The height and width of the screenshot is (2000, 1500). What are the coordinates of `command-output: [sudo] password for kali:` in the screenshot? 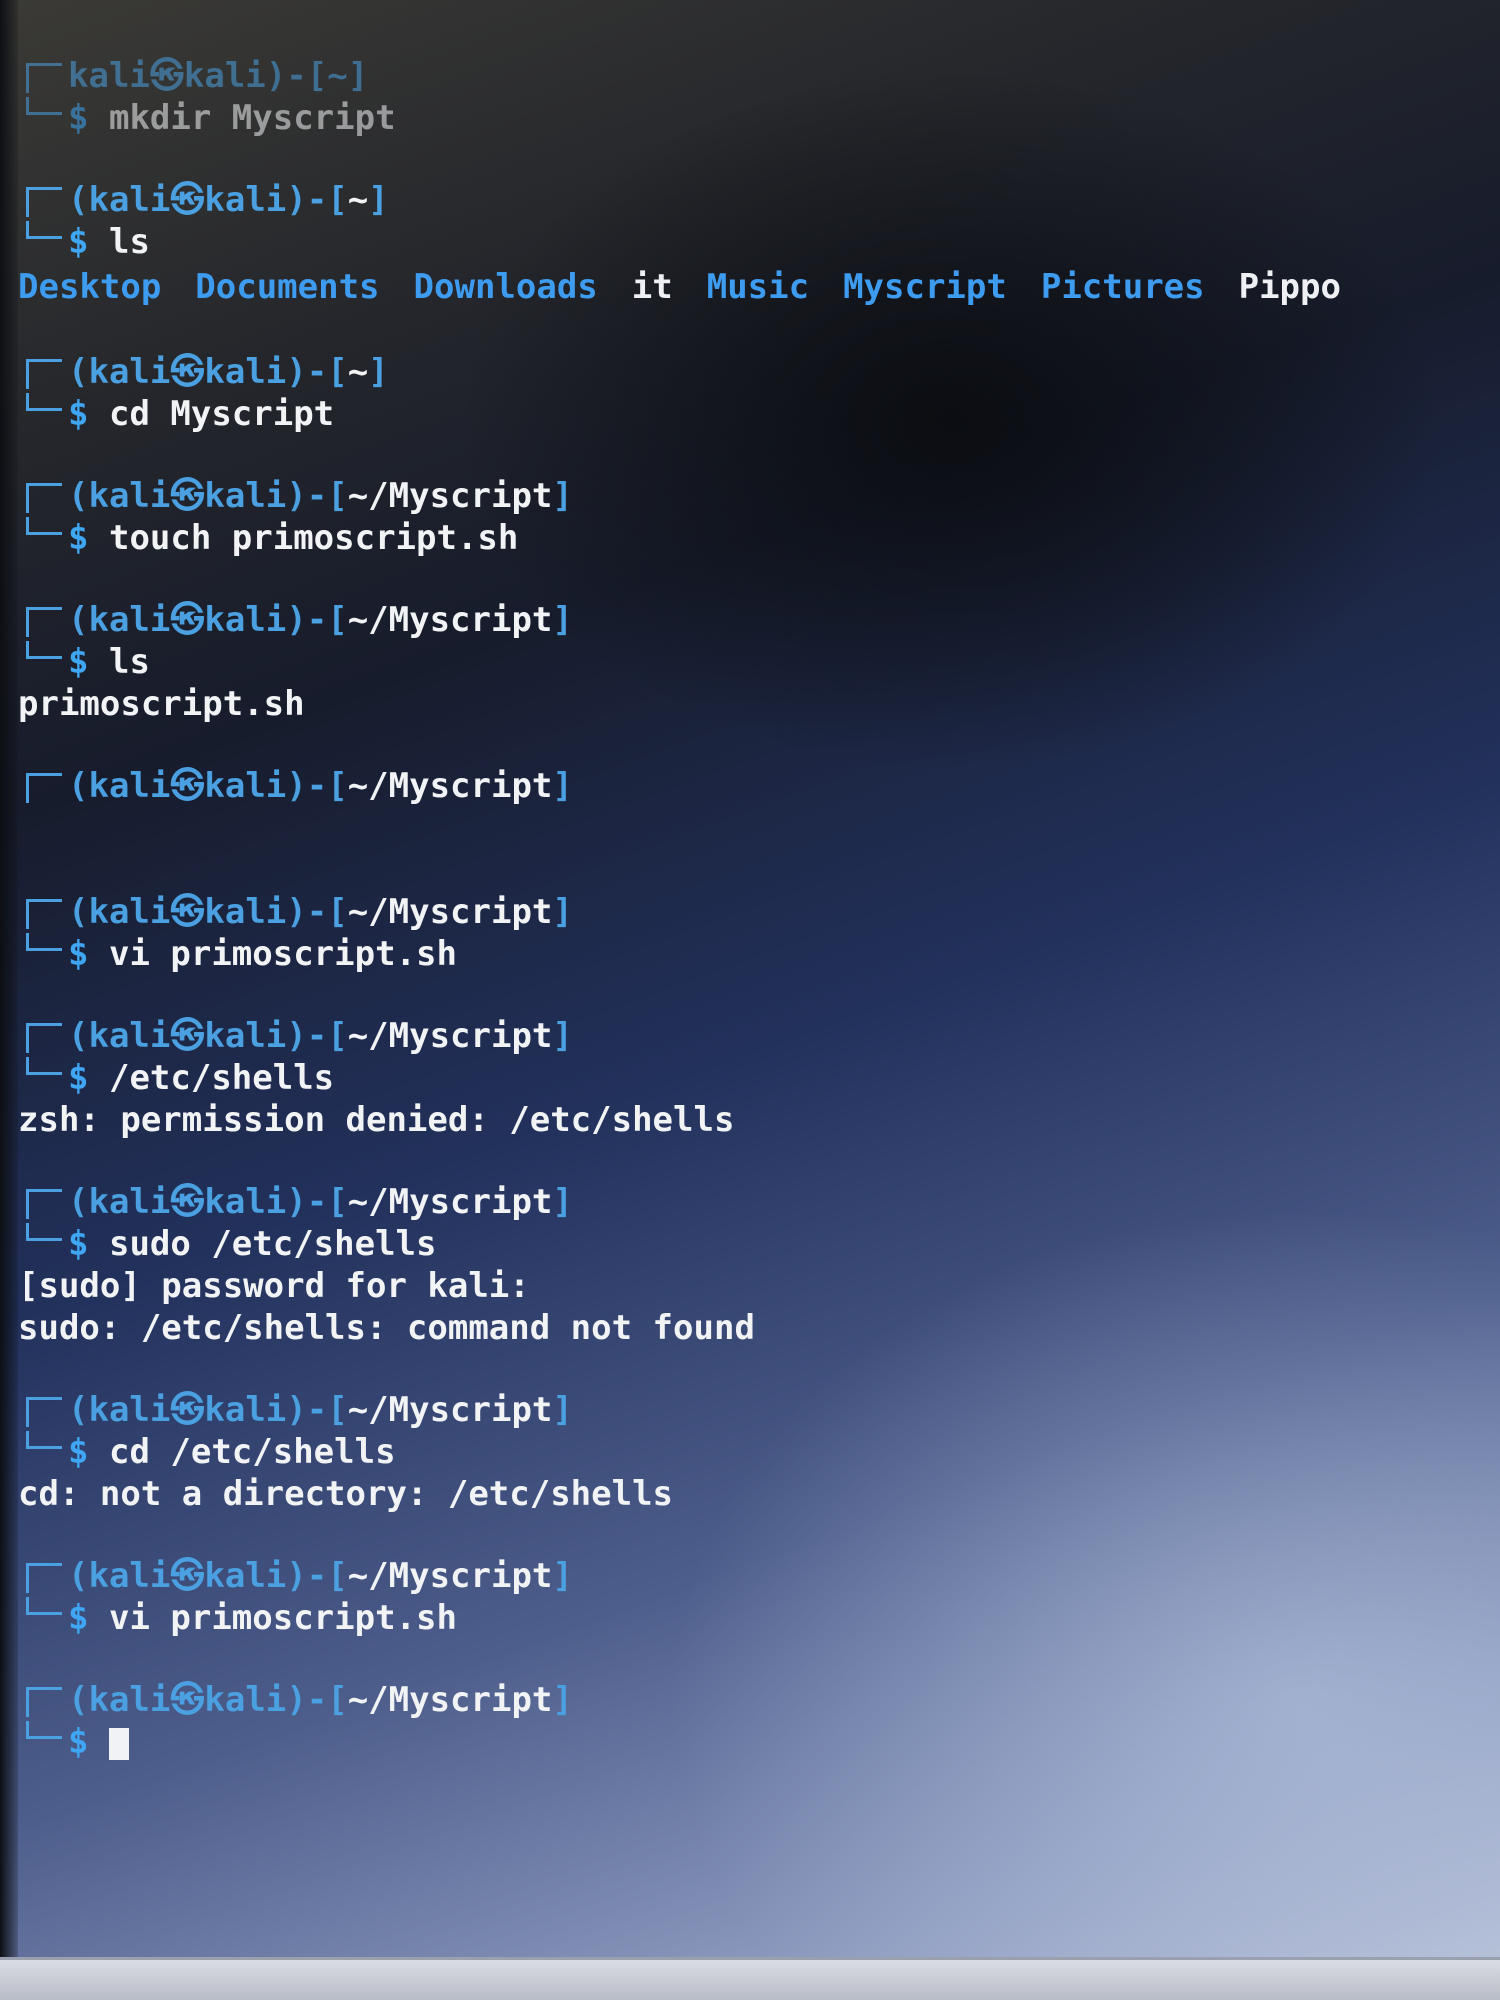 It's located at (274, 1286).